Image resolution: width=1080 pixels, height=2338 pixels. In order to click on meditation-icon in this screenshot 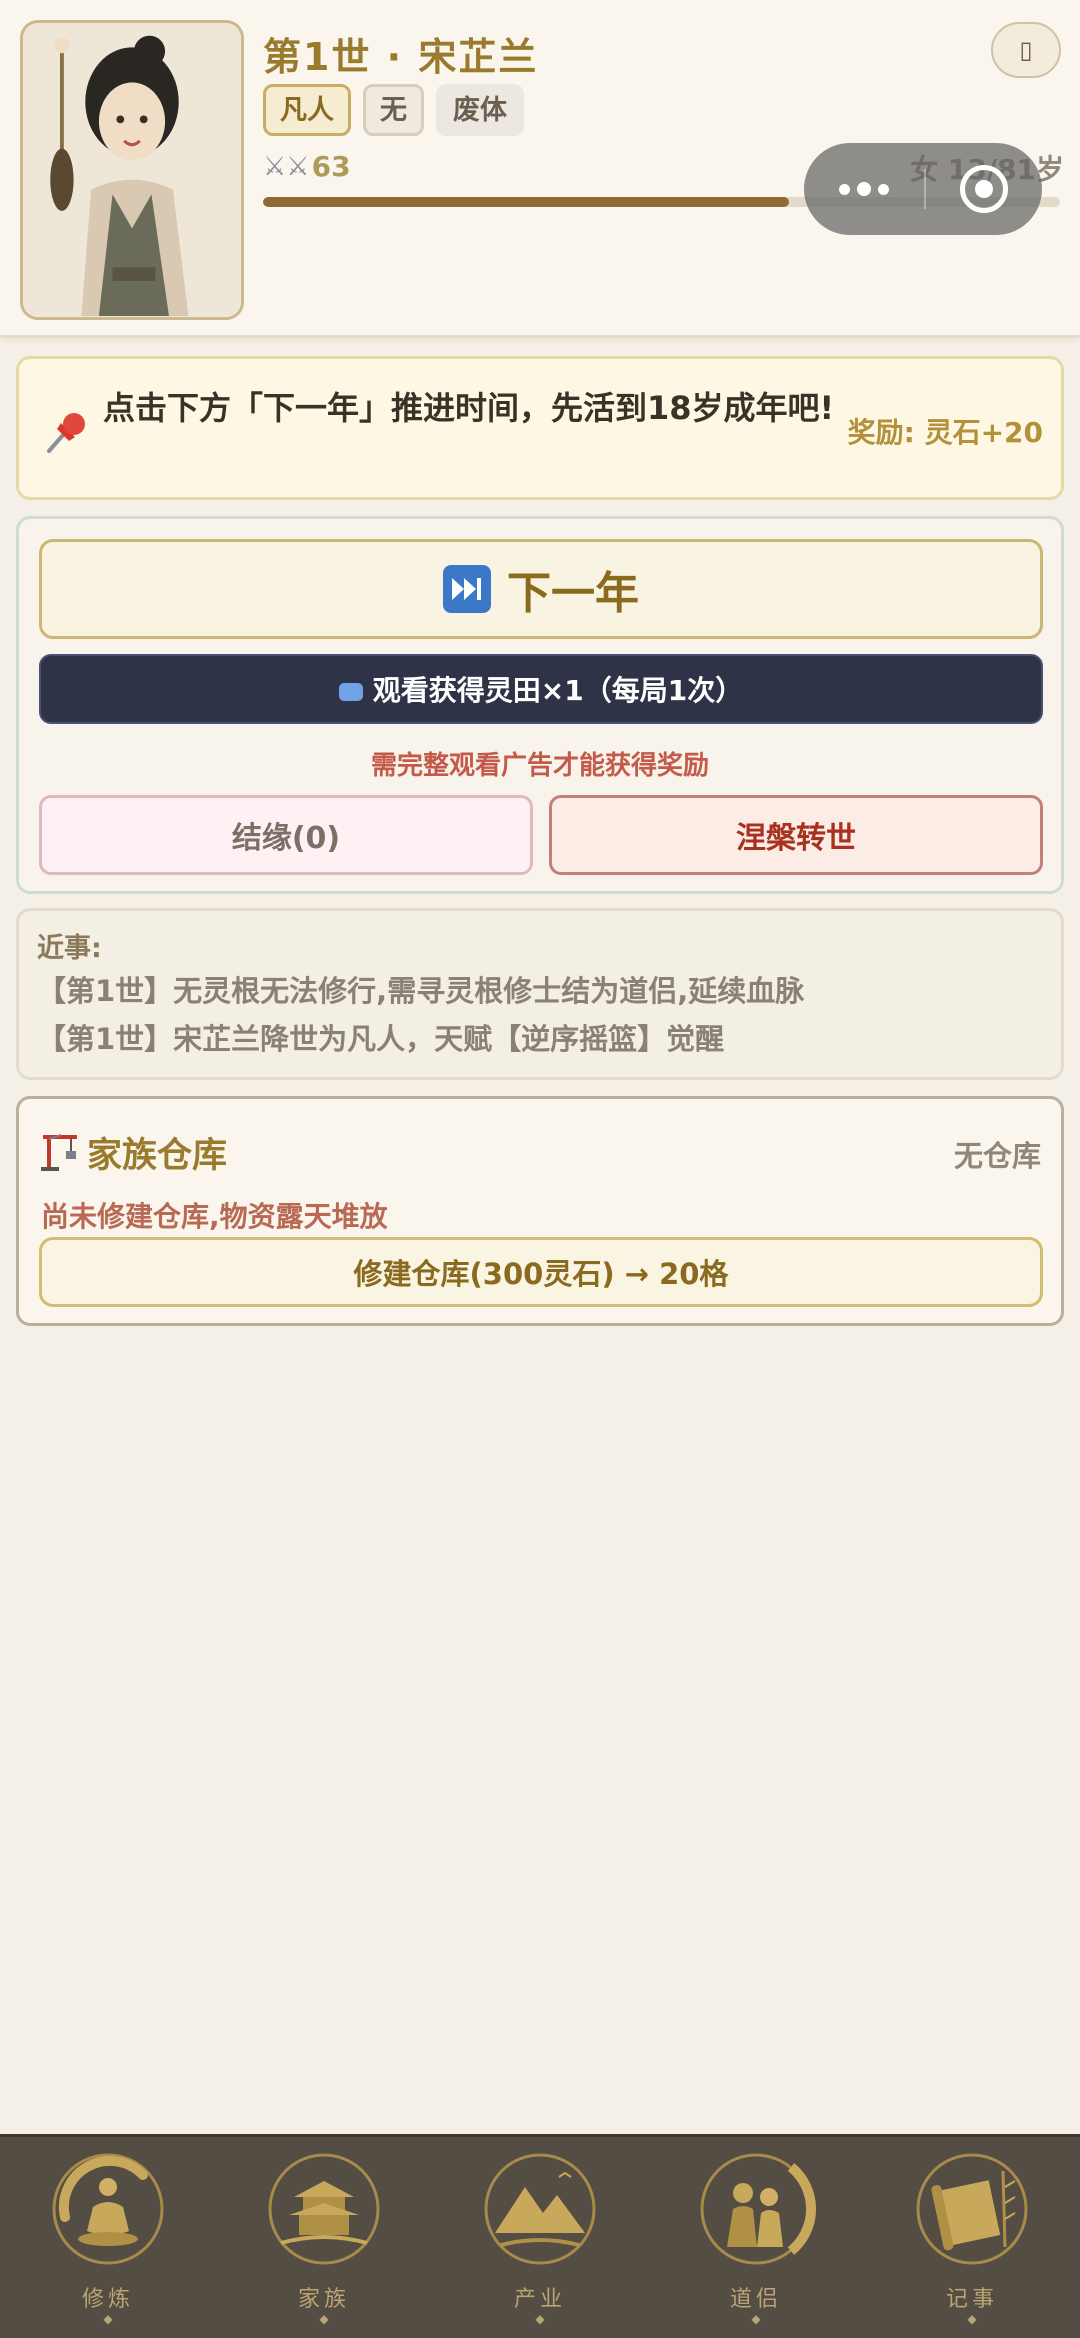, I will do `click(108, 2209)`.